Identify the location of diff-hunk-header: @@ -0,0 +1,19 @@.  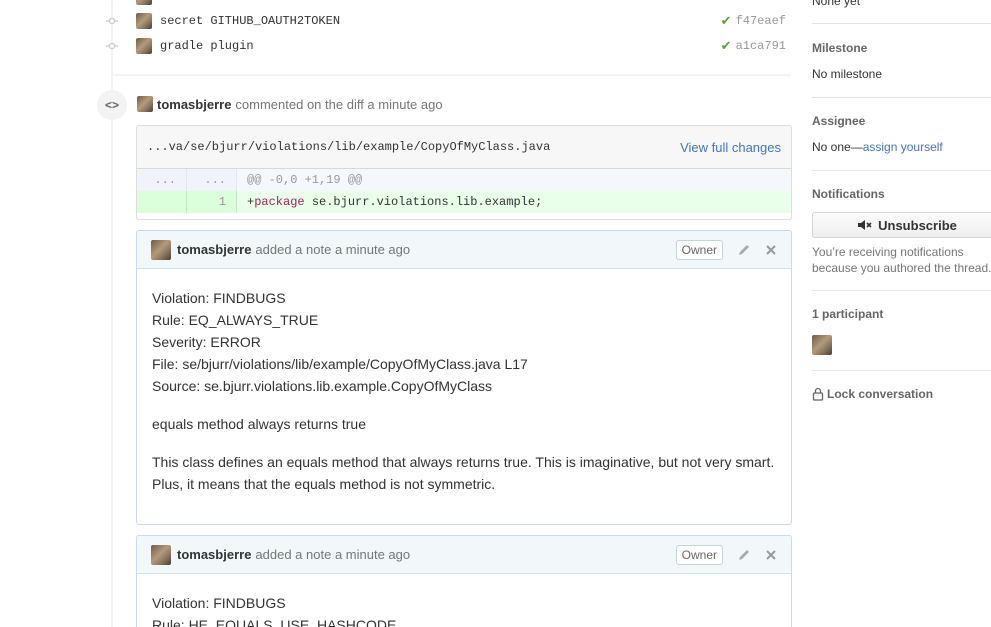
(305, 180).